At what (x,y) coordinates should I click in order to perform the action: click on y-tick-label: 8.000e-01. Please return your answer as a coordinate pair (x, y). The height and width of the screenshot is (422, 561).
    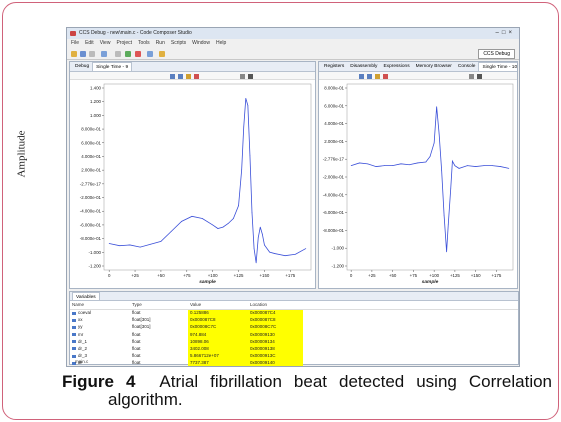
    Looking at the image, I should click on (91, 129).